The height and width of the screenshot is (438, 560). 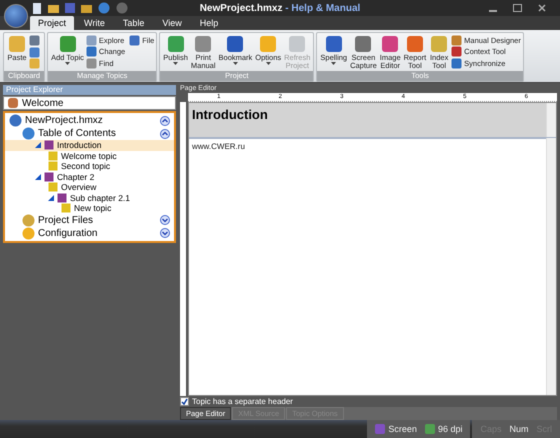 What do you see at coordinates (172, 23) in the screenshot?
I see `ribbon-tab: View` at bounding box center [172, 23].